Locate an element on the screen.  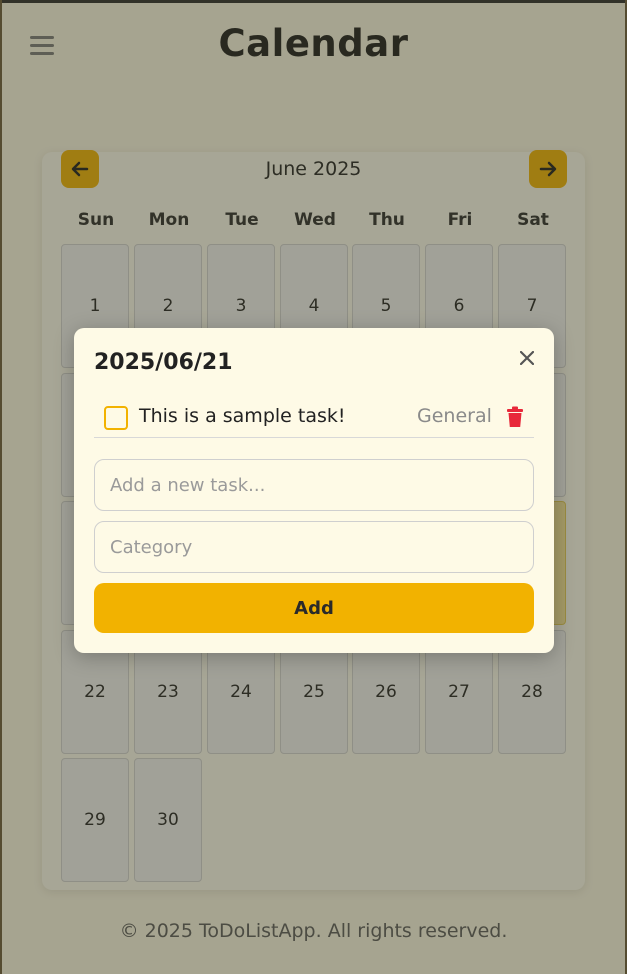
trash-icon is located at coordinates (515, 416).